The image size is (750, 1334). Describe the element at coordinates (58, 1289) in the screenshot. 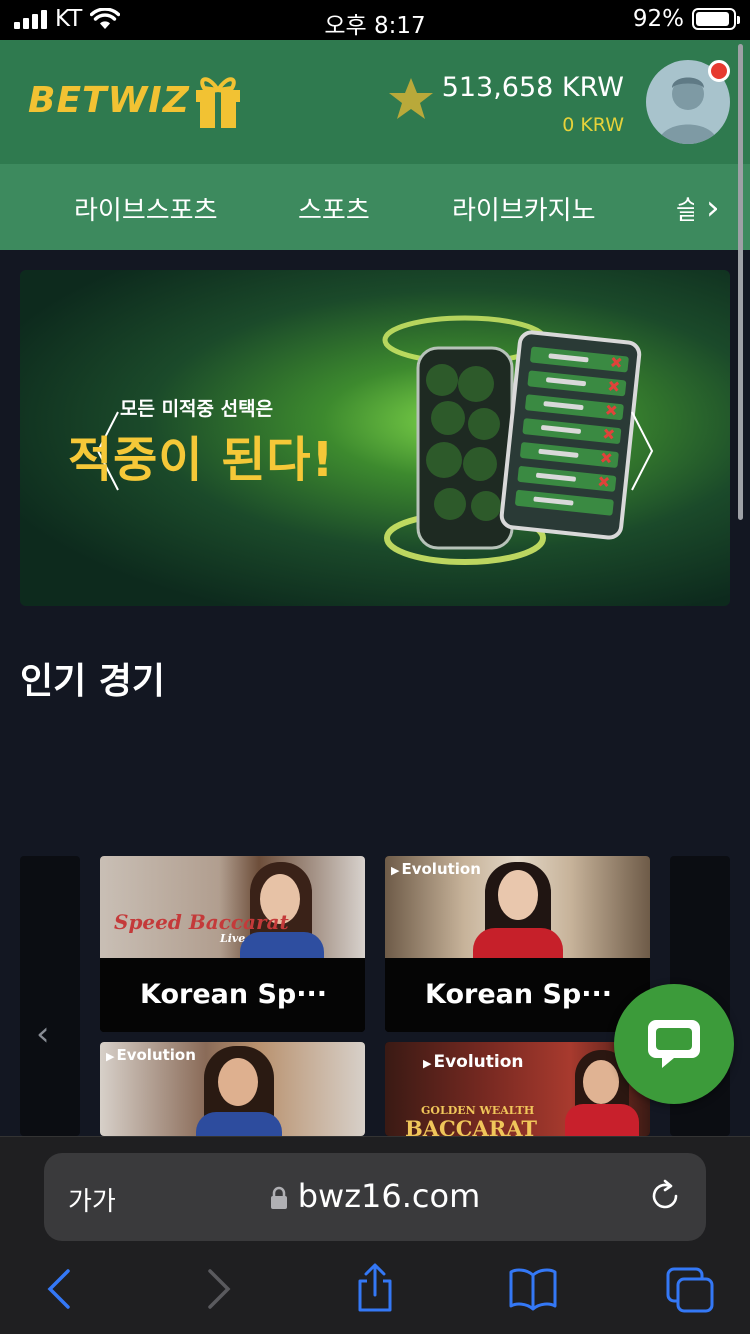

I see `back-chevron-icon` at that location.